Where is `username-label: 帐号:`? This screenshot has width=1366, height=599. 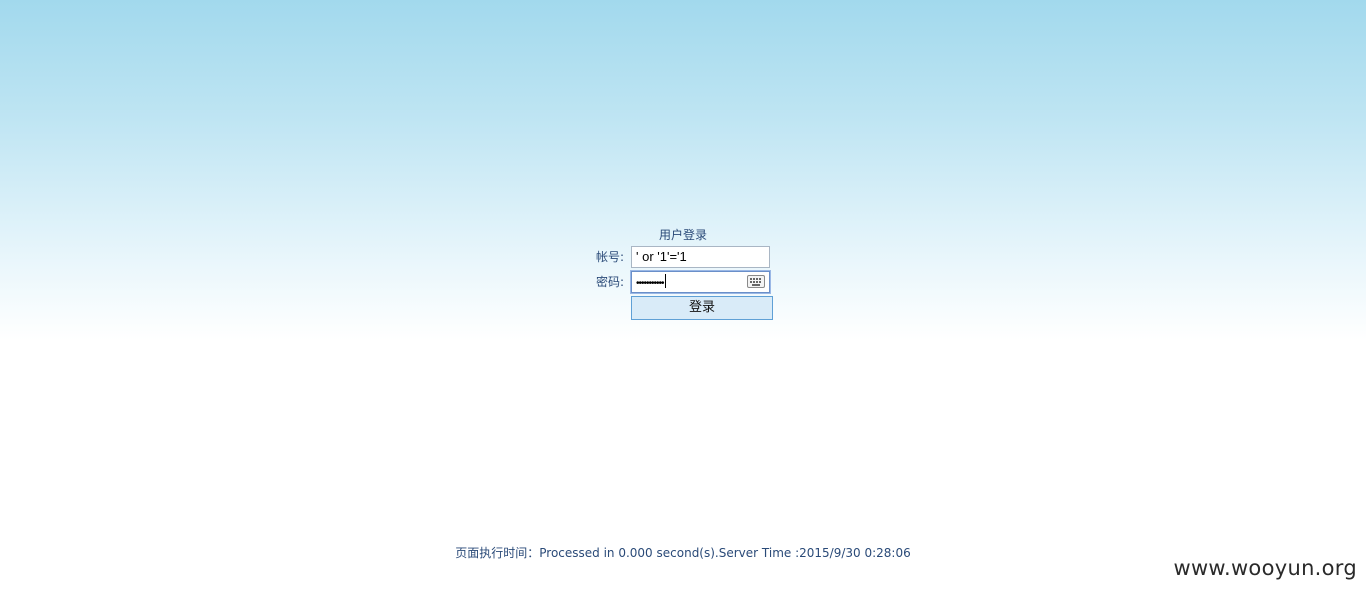 username-label: 帐号: is located at coordinates (610, 257).